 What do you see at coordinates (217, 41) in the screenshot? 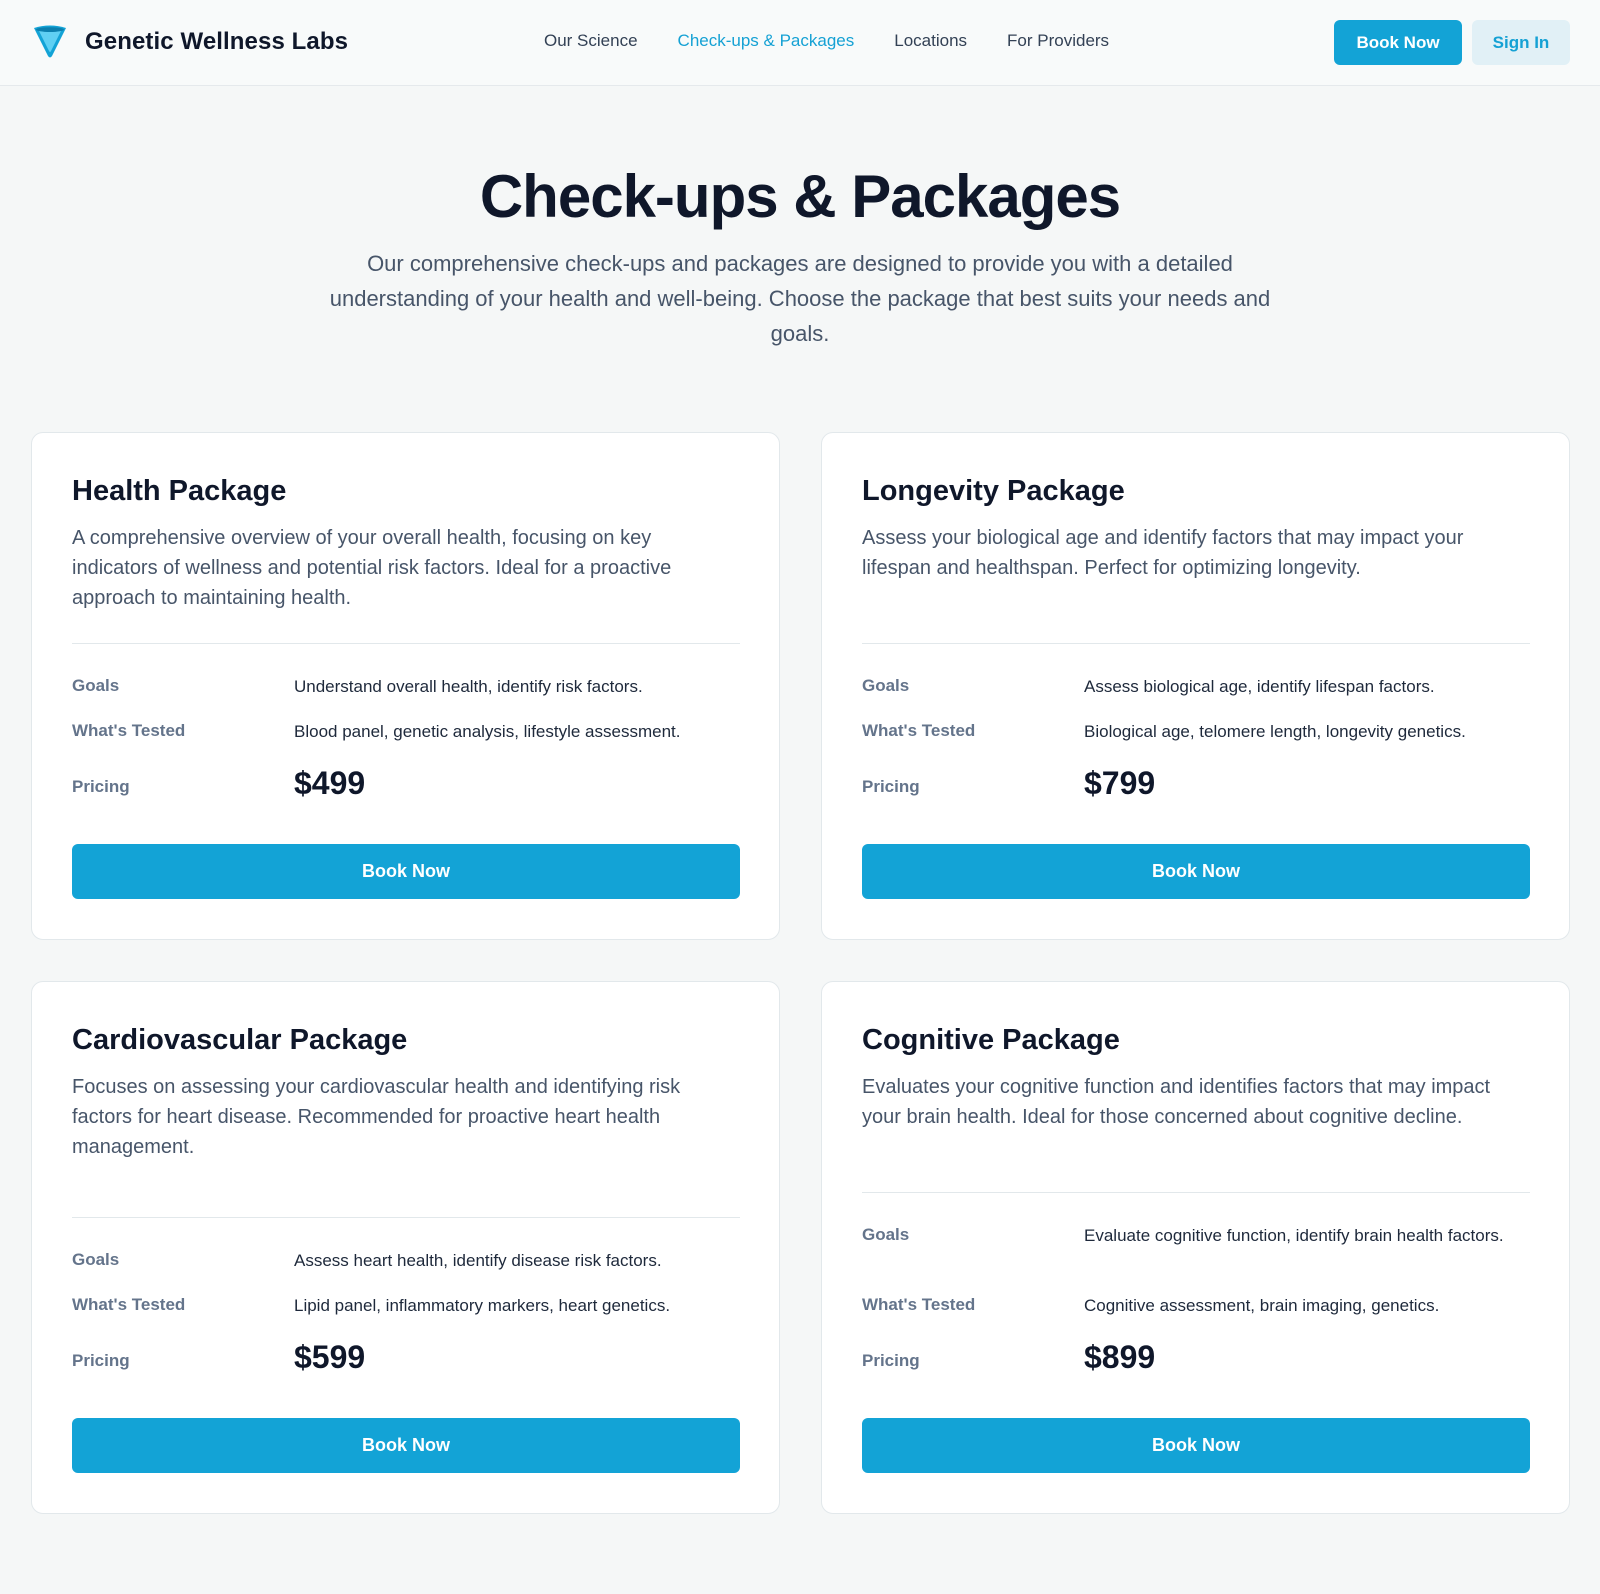
I see `brand-name: Genetic Wellness Labs` at bounding box center [217, 41].